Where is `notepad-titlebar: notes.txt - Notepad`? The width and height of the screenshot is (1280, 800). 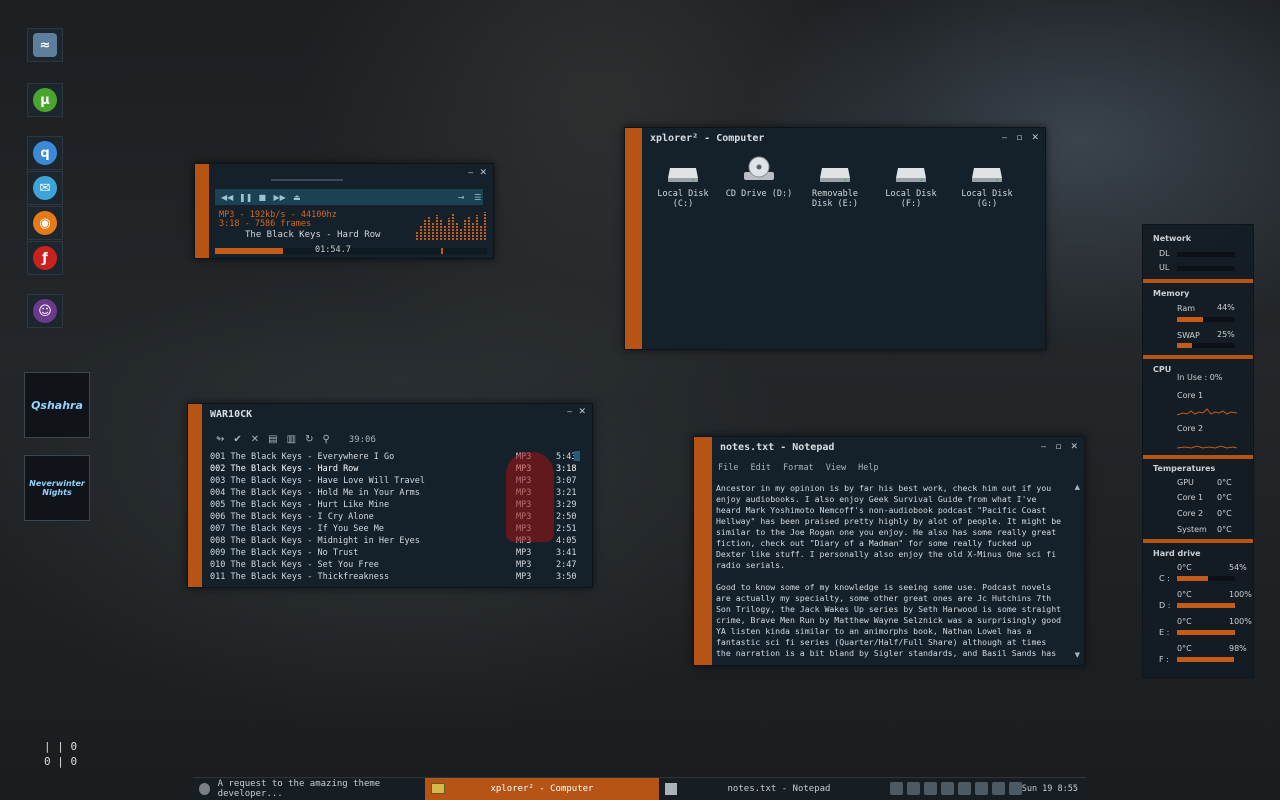
notepad-titlebar: notes.txt - Notepad is located at coordinates (898, 447).